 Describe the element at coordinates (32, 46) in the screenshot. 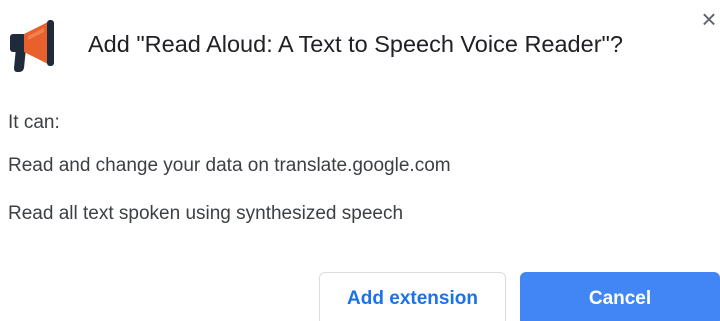

I see `megaphone-icon` at that location.